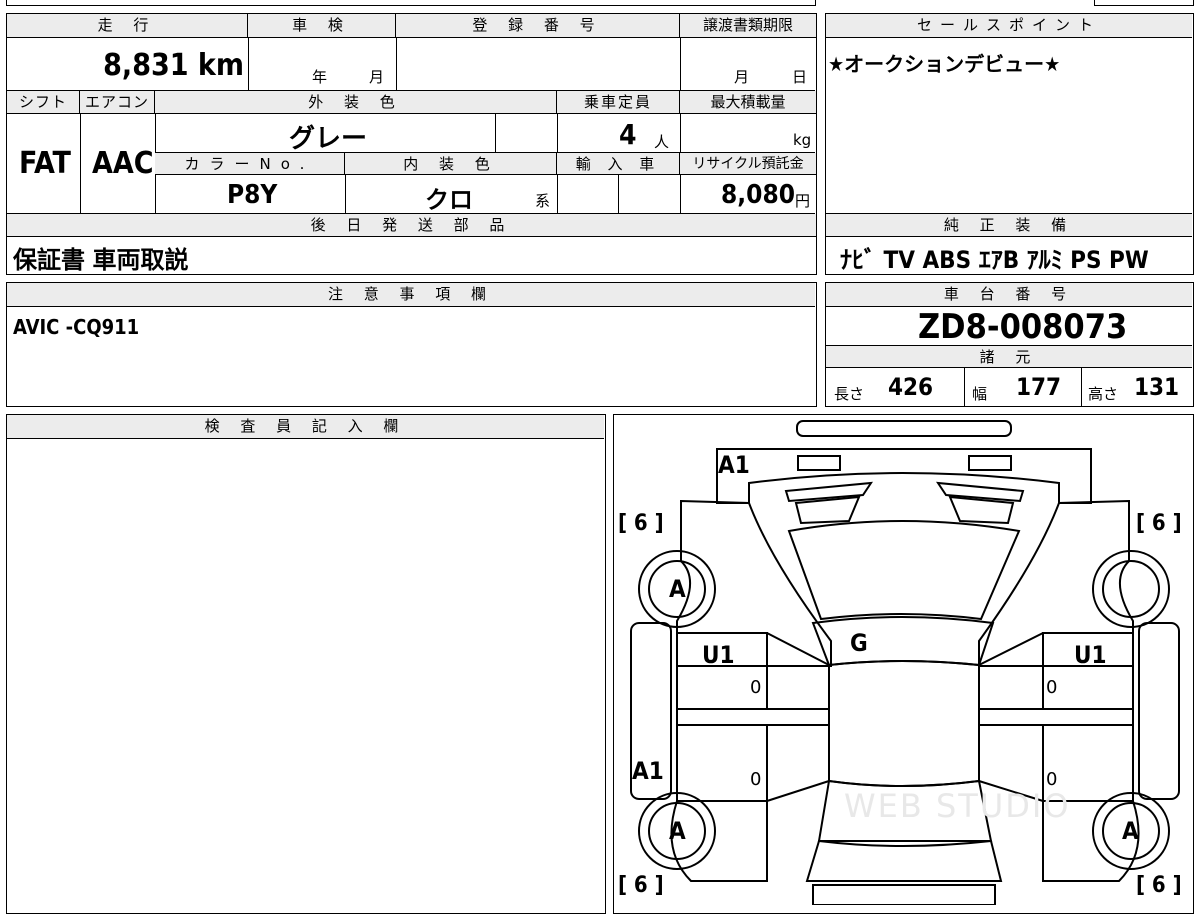 The image size is (1200, 914). What do you see at coordinates (411, 3) in the screenshot?
I see `top-strip` at bounding box center [411, 3].